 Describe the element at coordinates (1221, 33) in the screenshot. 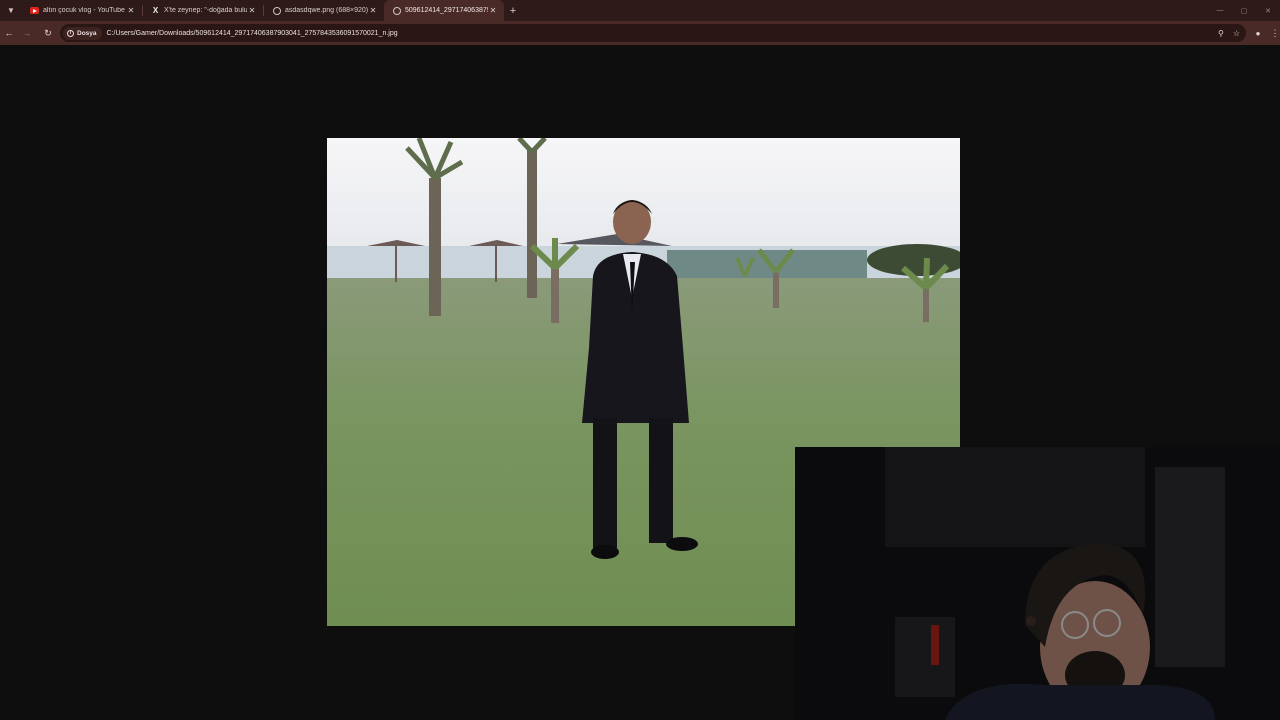

I see `zoom-icon: ⚲` at that location.